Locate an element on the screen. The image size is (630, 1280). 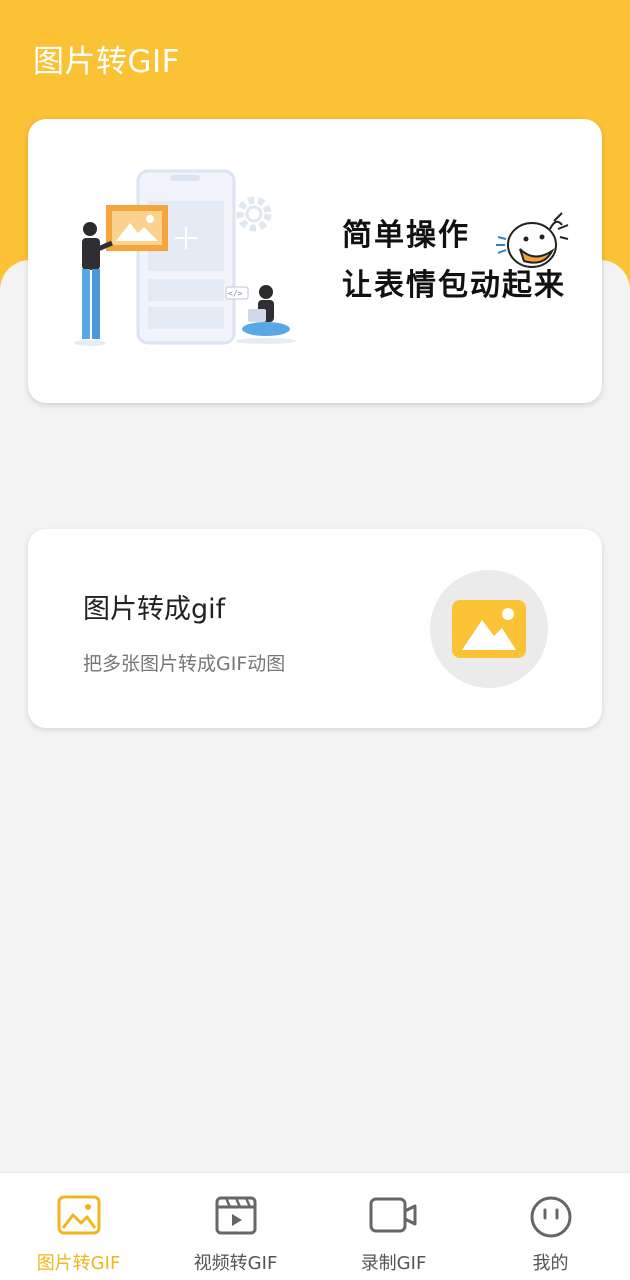
feature-subtitle: 把多张图片转成GIF动图 is located at coordinates (184, 664).